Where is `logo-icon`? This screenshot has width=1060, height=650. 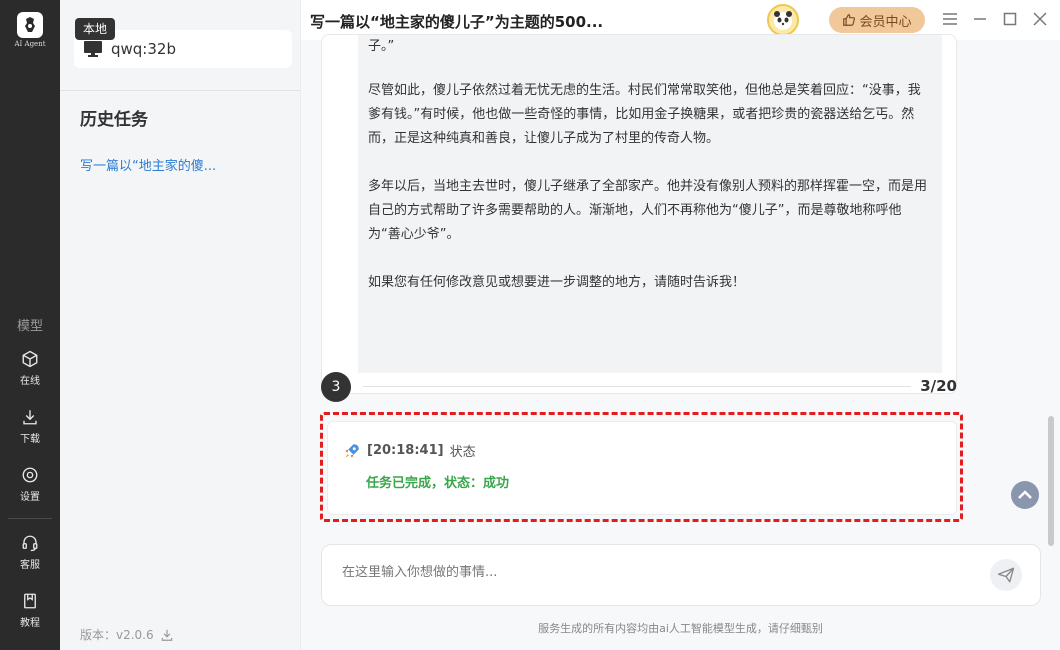 logo-icon is located at coordinates (30, 25).